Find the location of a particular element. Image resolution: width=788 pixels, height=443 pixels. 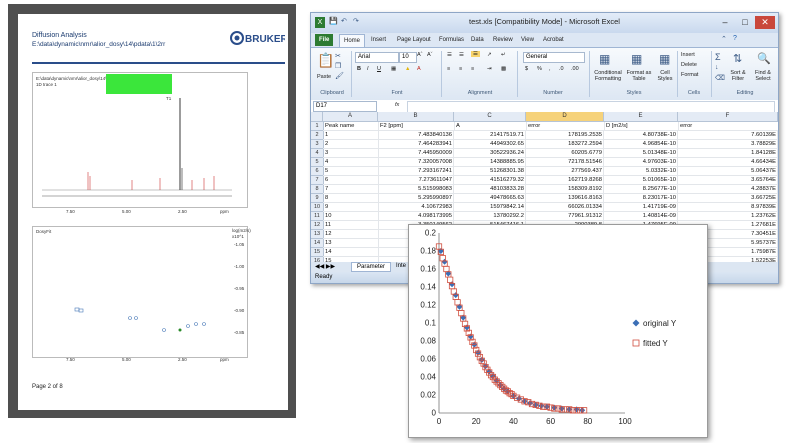

delete-button: Delete is located at coordinates (689, 65).